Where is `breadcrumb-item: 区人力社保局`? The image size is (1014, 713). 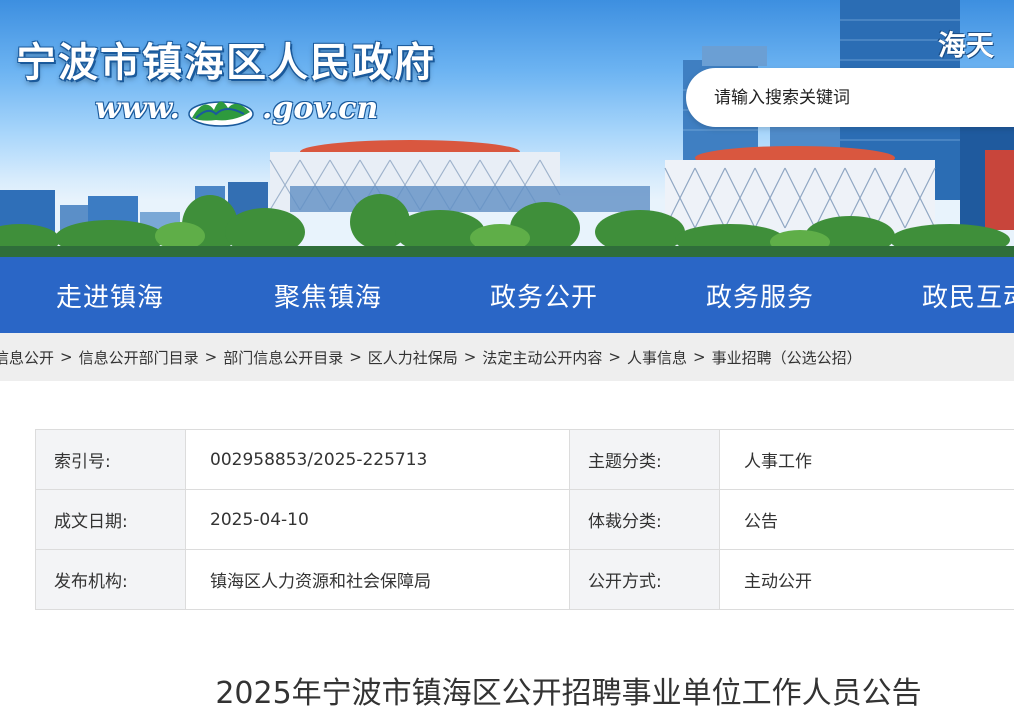 breadcrumb-item: 区人力社保局 is located at coordinates (413, 357).